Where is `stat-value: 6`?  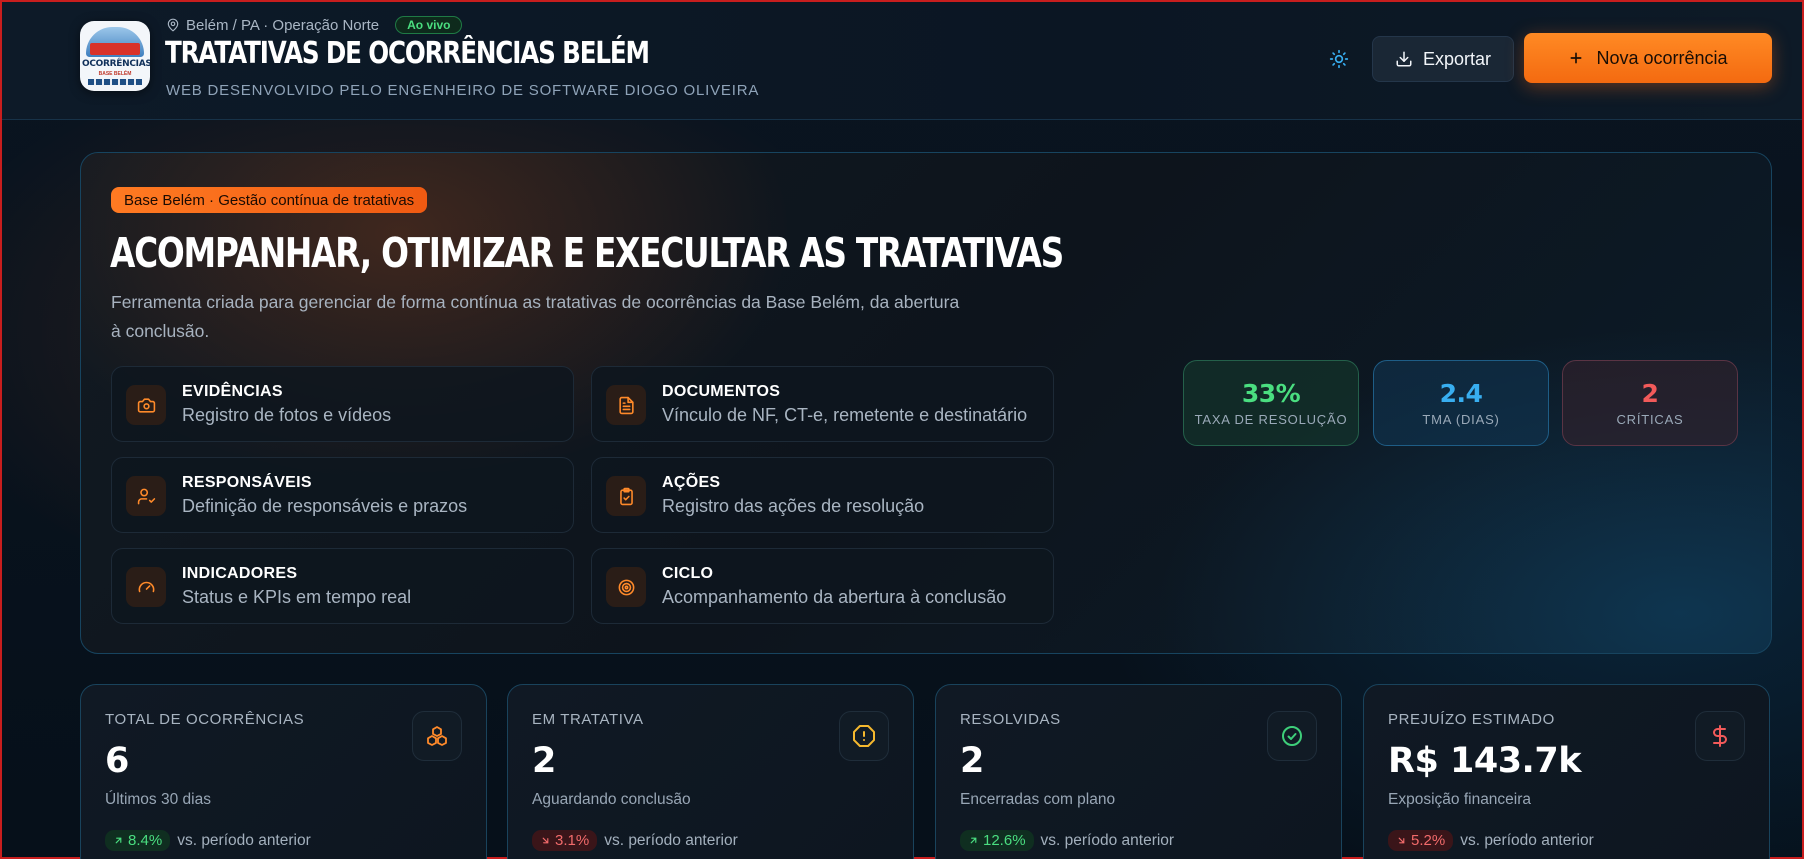 stat-value: 6 is located at coordinates (117, 761).